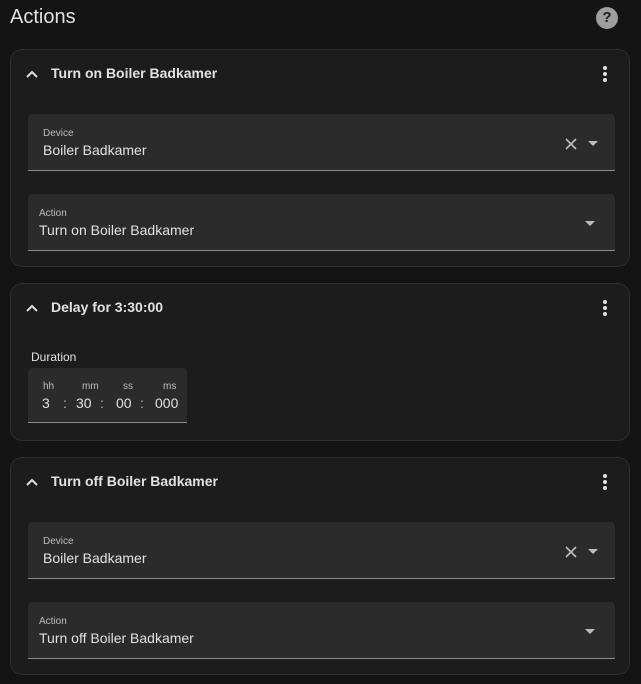  What do you see at coordinates (134, 73) in the screenshot?
I see `action-card-title: Turn on Boiler Badkamer` at bounding box center [134, 73].